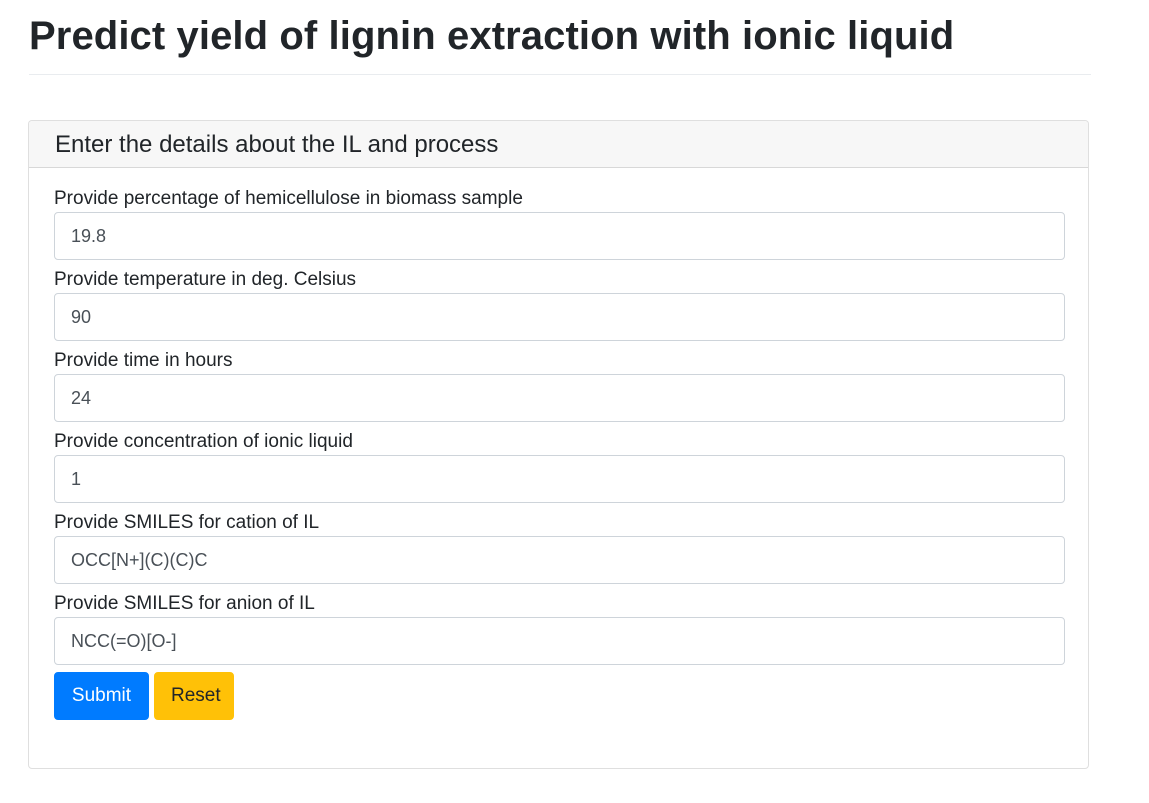  What do you see at coordinates (194, 696) in the screenshot?
I see `reset-button: Reset` at bounding box center [194, 696].